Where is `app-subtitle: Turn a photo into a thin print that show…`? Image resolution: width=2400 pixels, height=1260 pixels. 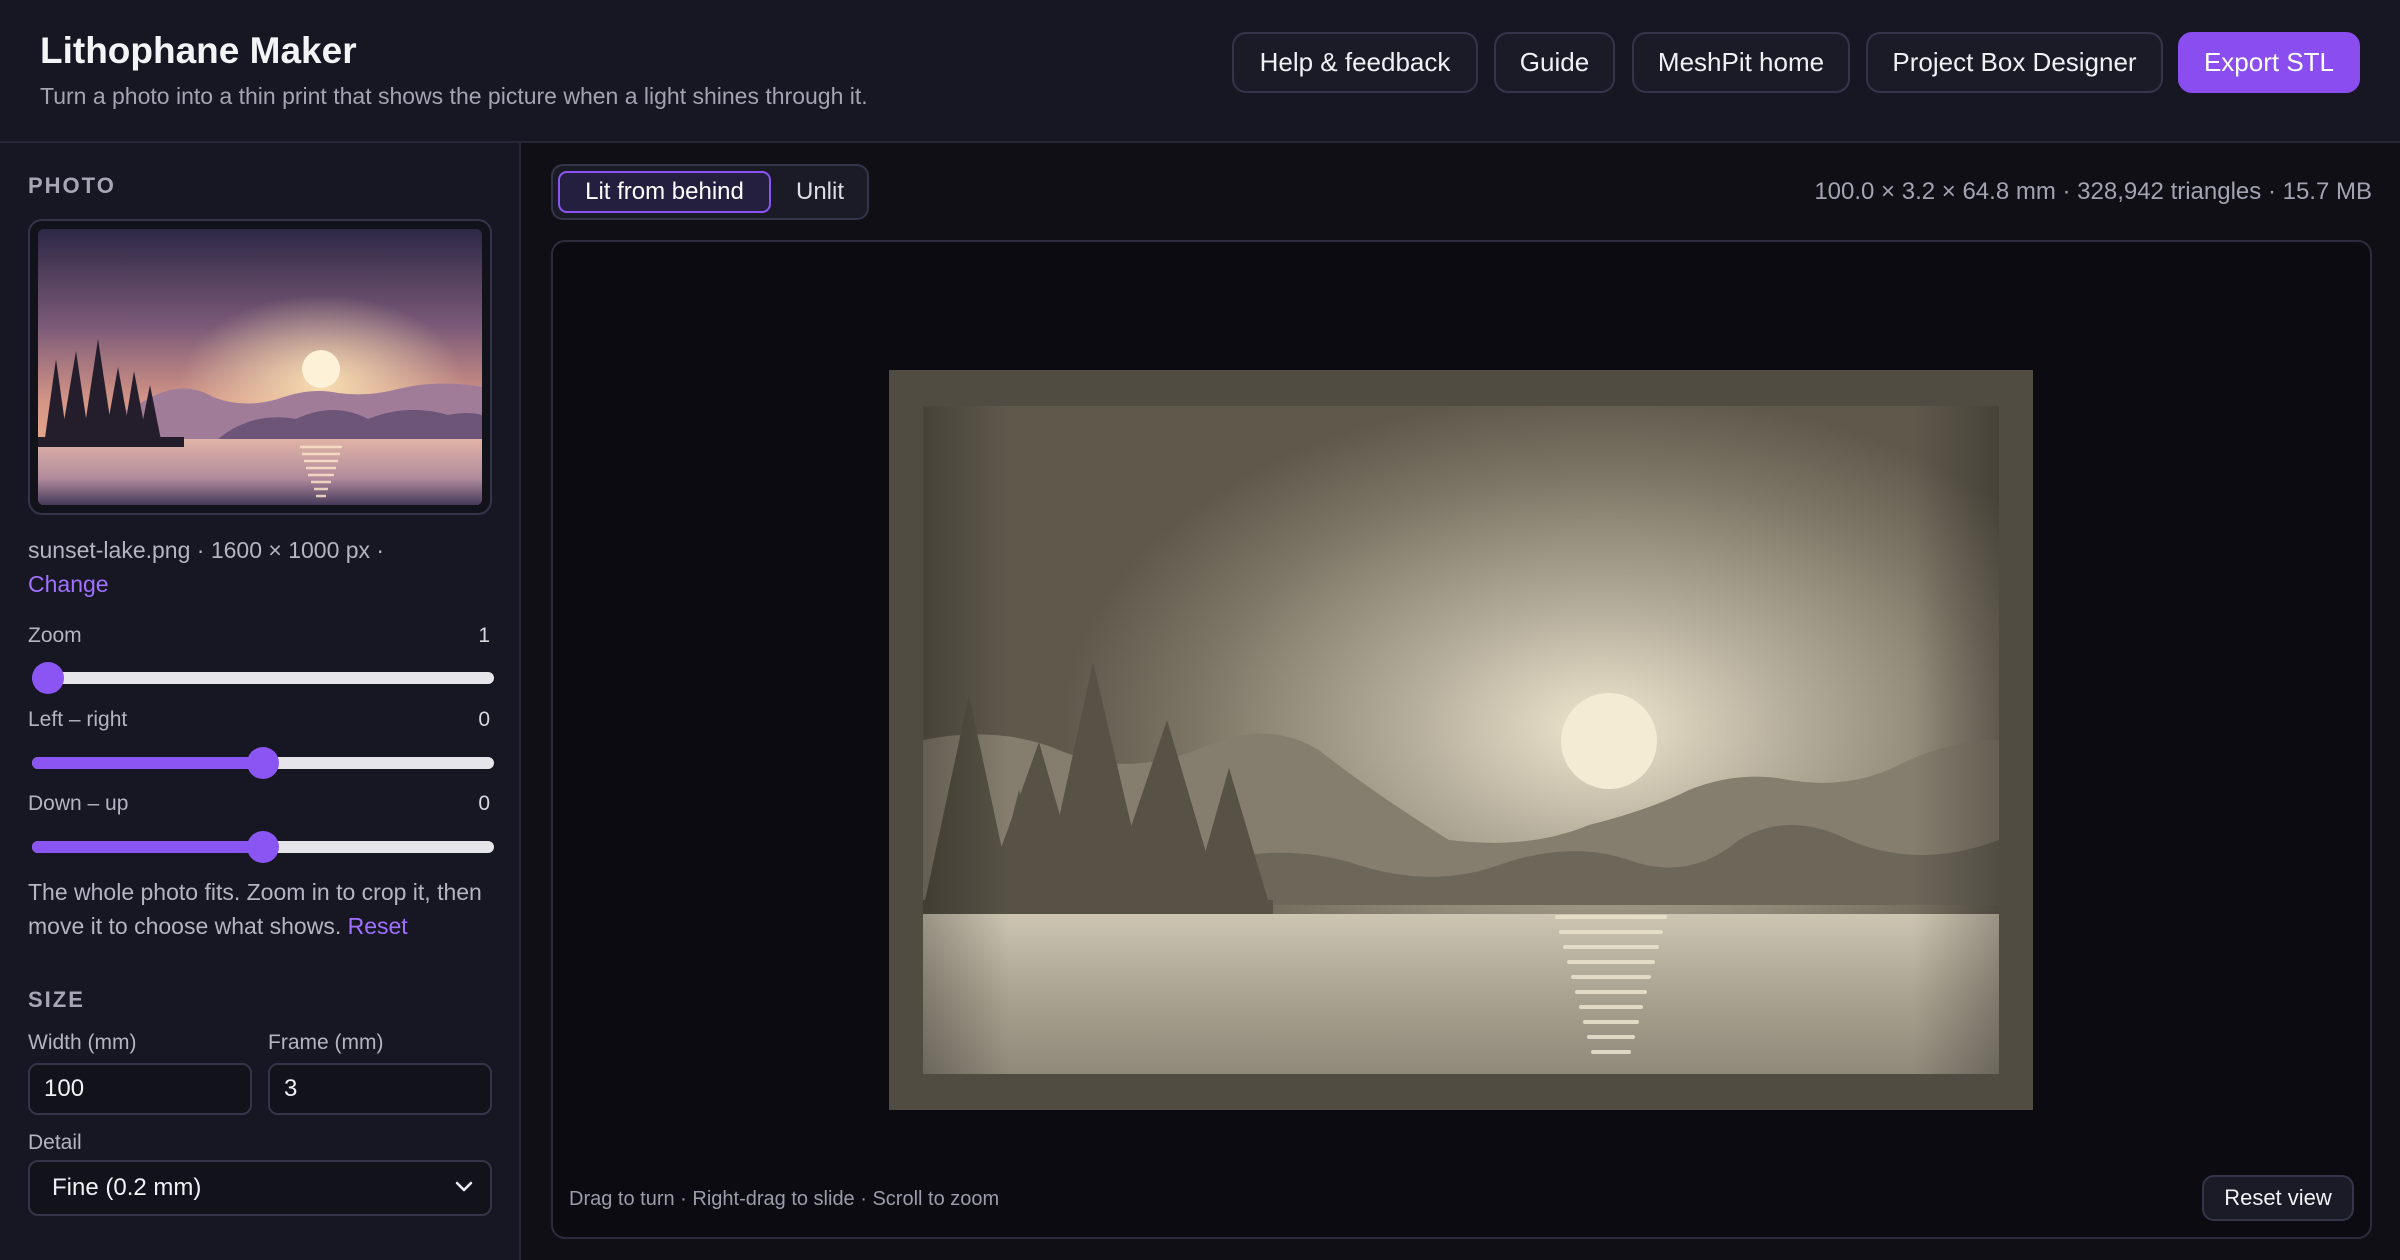
app-subtitle: Turn a photo into a thin print that show… is located at coordinates (454, 96).